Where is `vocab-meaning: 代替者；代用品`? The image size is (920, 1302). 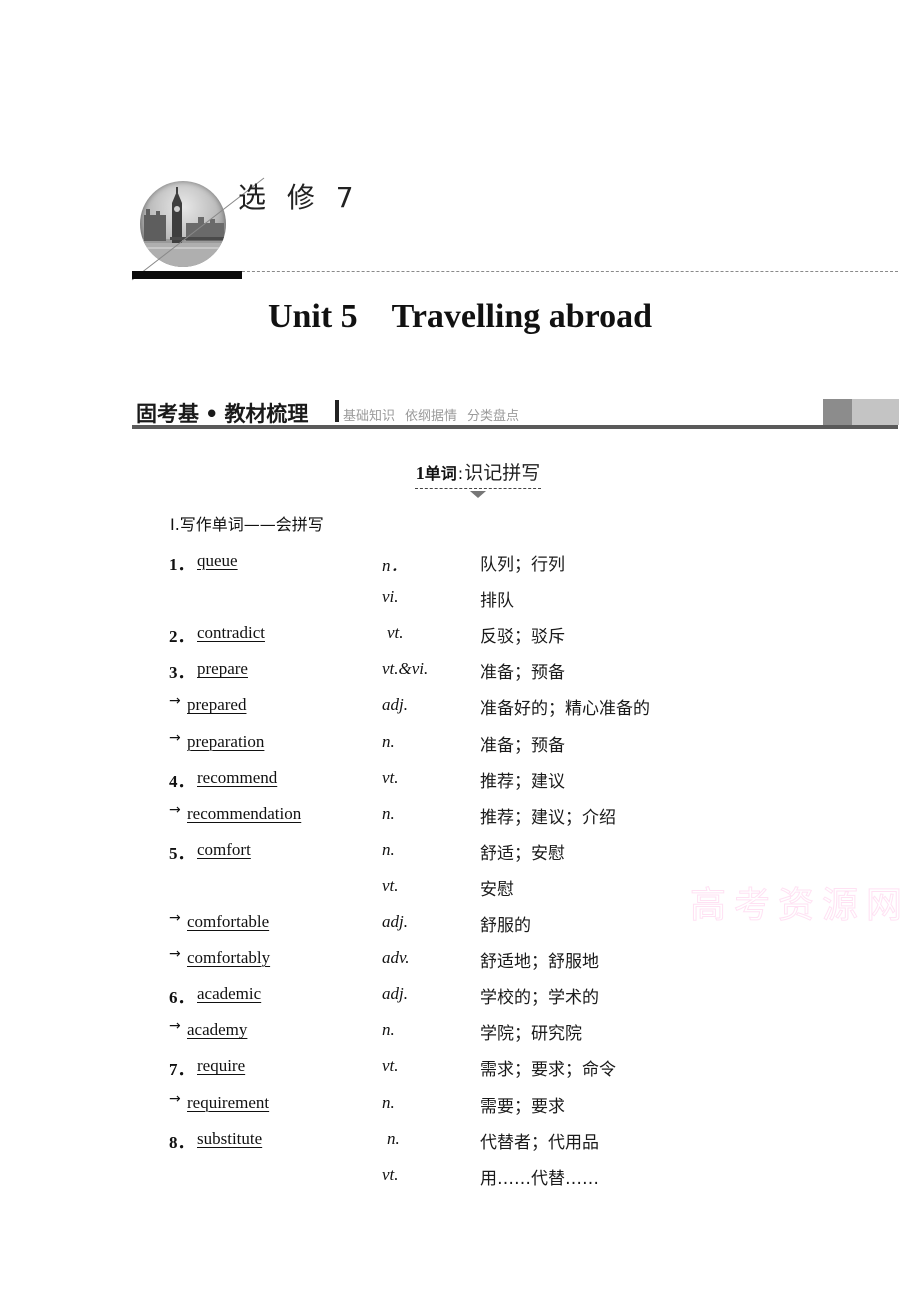
vocab-meaning: 代替者；代用品 is located at coordinates (539, 1142).